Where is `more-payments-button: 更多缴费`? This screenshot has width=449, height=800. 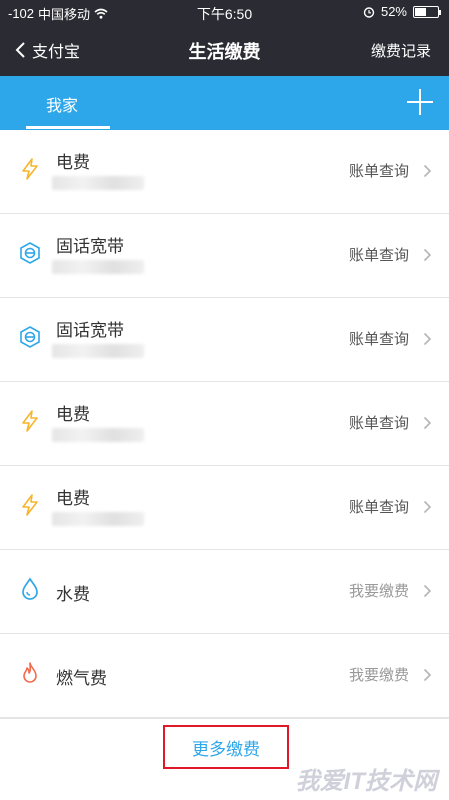
more-payments-button: 更多缴费 is located at coordinates (226, 747).